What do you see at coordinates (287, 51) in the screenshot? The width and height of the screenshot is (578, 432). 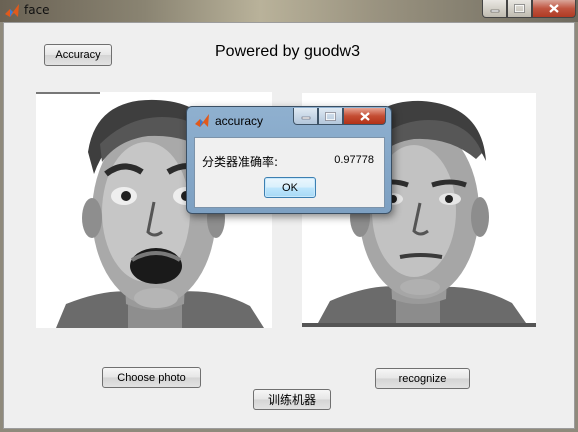 I see `powered-by-text: Powered by guodw3` at bounding box center [287, 51].